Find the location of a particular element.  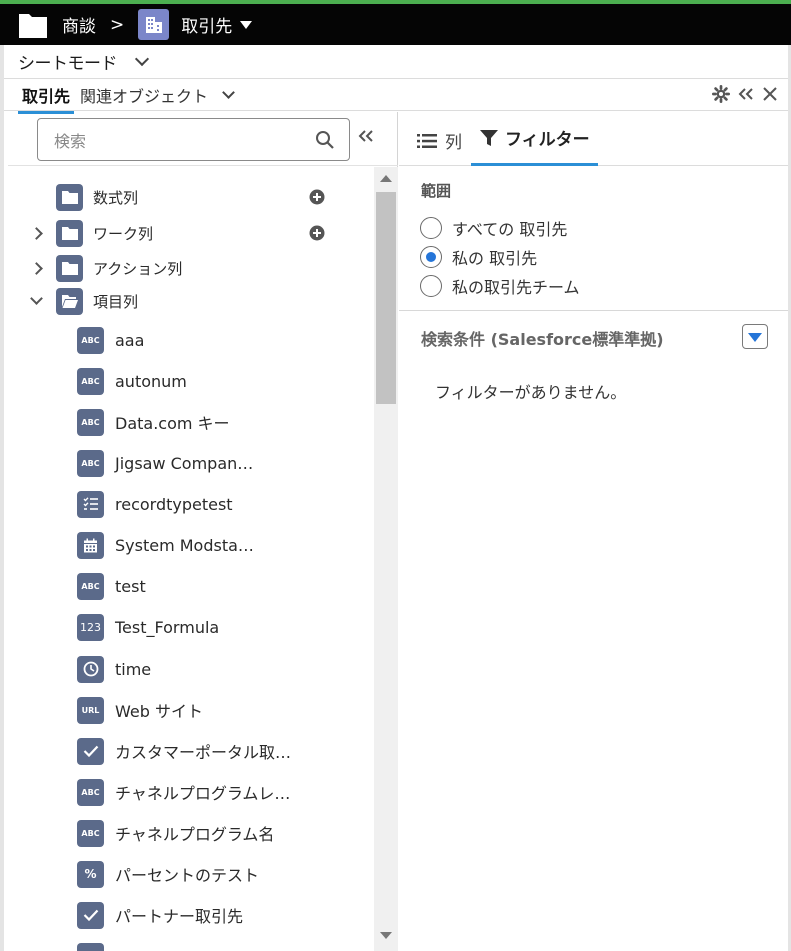

list-check-icon is located at coordinates (90, 504).